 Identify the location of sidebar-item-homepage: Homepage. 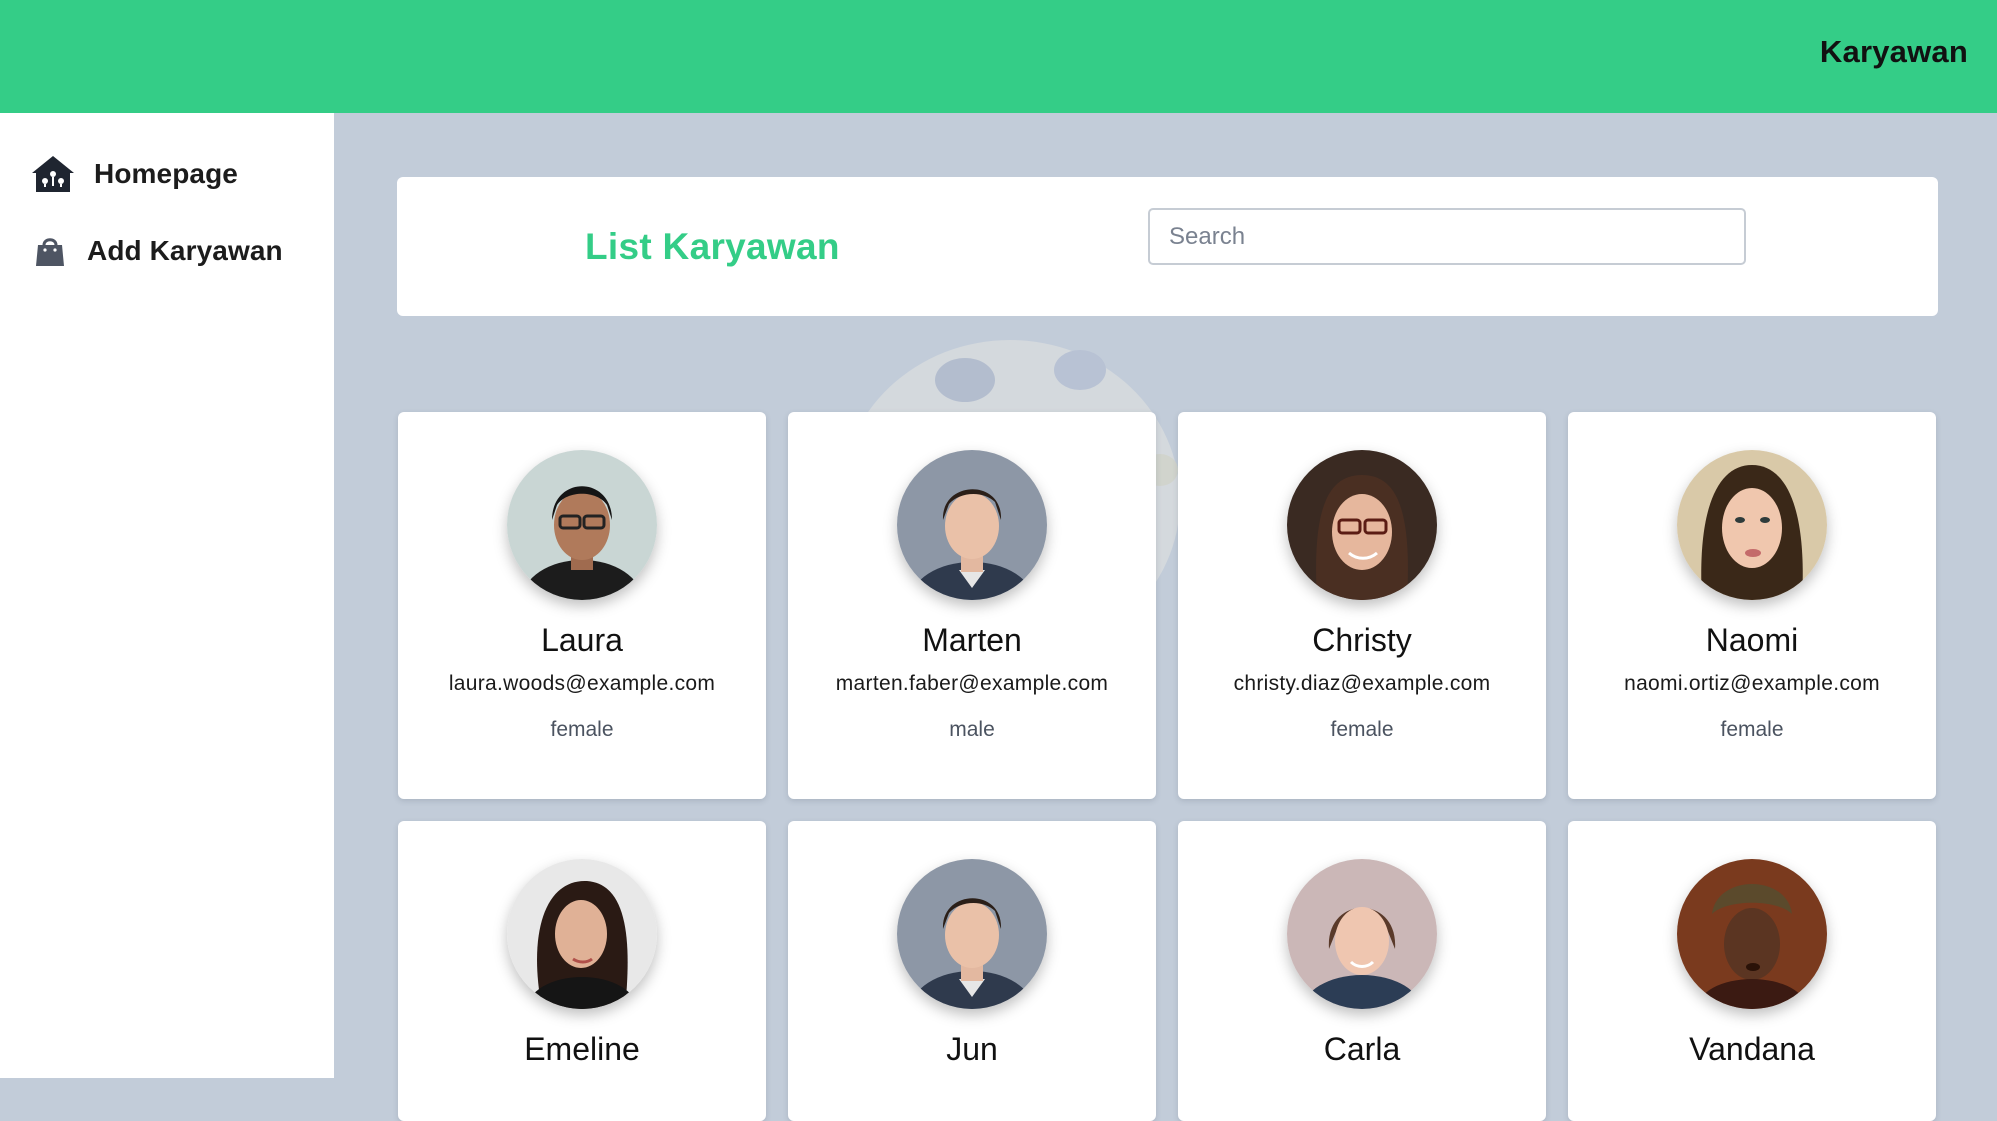
(134, 174).